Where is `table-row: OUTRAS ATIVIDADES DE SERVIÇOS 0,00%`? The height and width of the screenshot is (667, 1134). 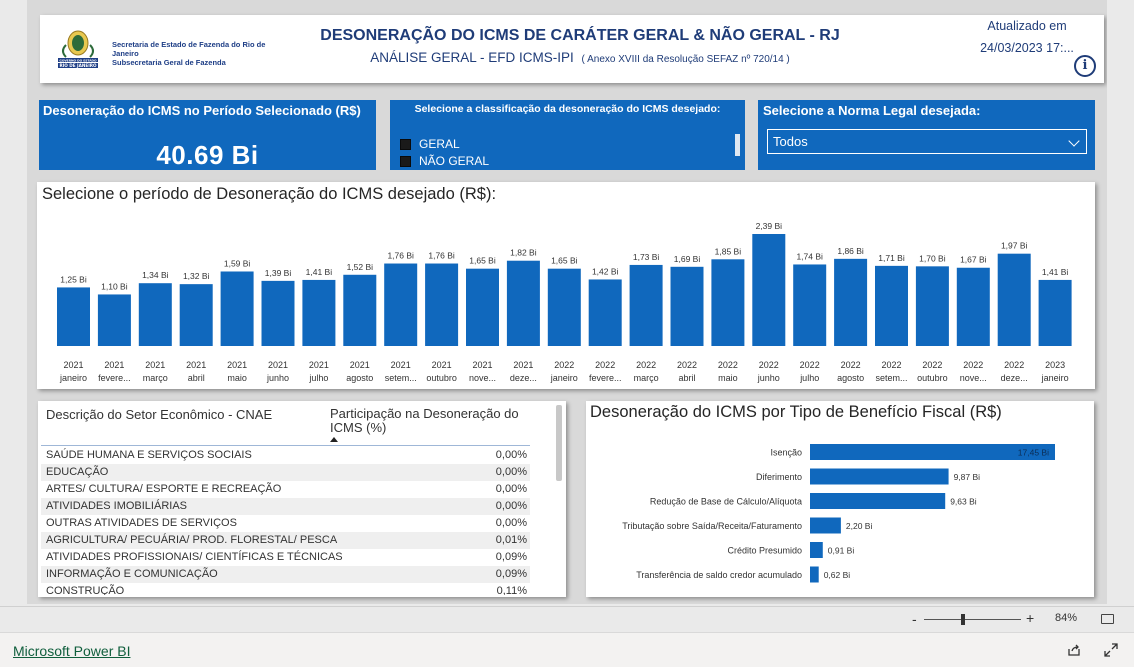 table-row: OUTRAS ATIVIDADES DE SERVIÇOS 0,00% is located at coordinates (285, 523).